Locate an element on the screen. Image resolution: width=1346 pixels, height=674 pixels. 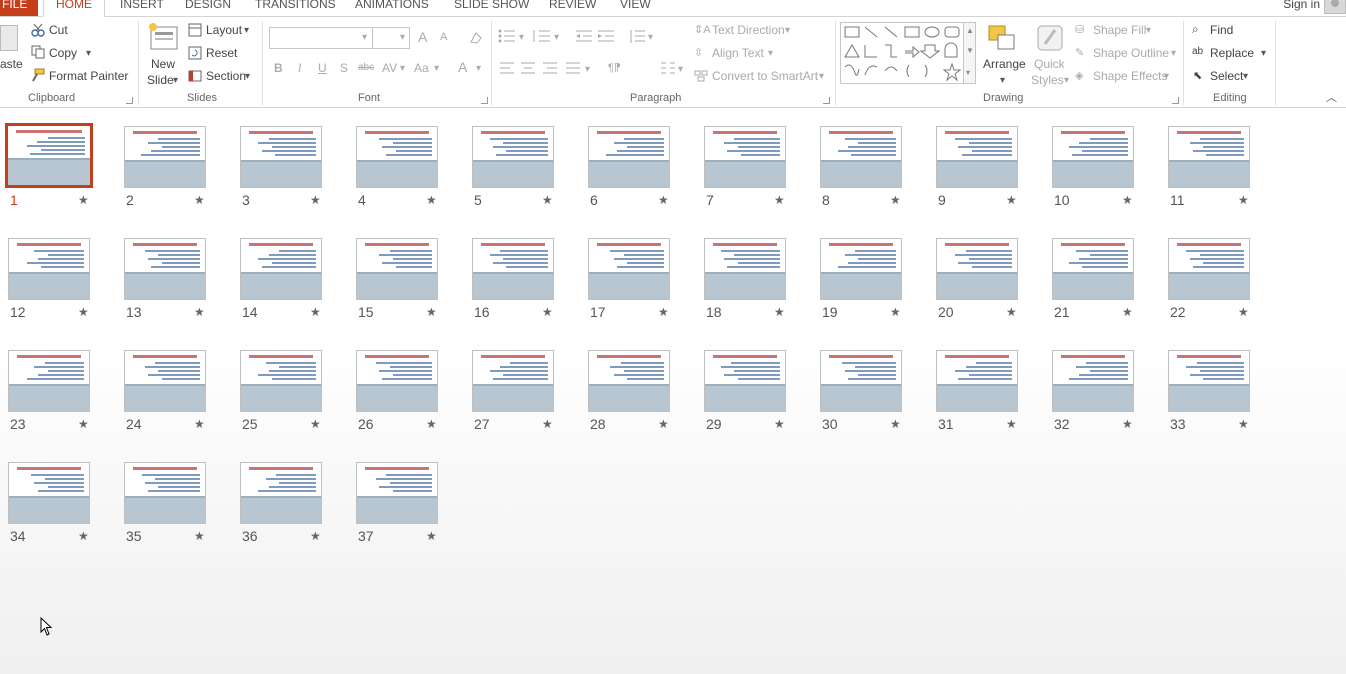
gallery-more-icon: ▾ is located at coordinates (968, 73).